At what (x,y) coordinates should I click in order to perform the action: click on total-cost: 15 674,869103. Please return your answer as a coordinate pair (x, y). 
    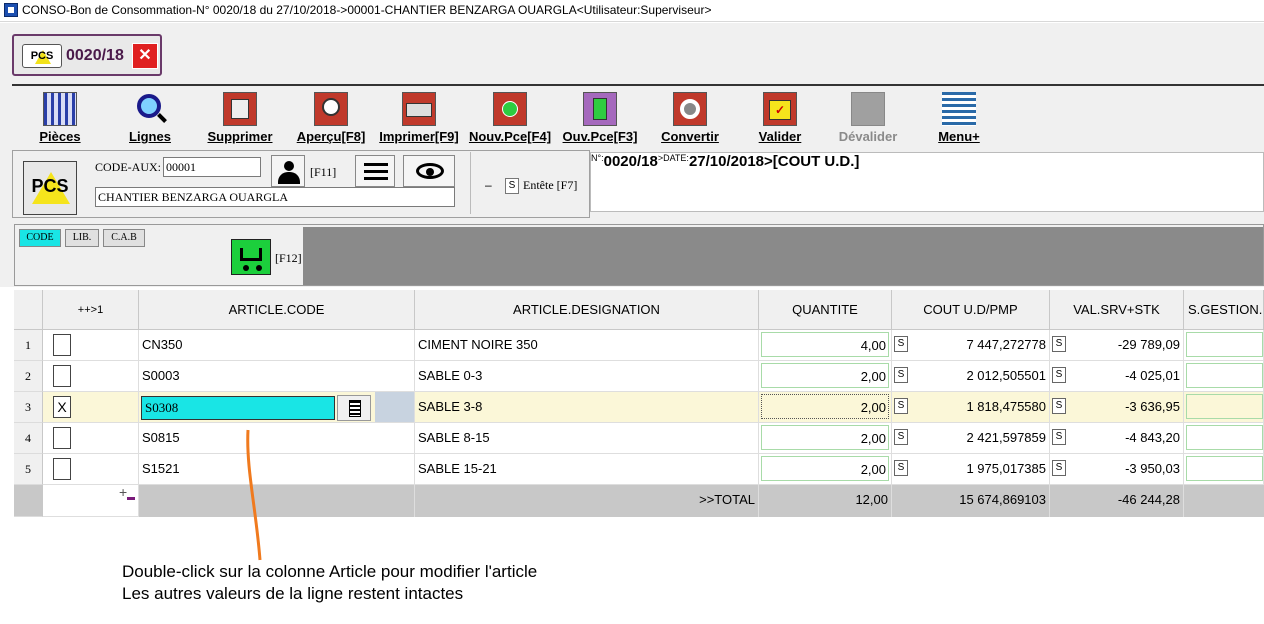
    Looking at the image, I should click on (971, 501).